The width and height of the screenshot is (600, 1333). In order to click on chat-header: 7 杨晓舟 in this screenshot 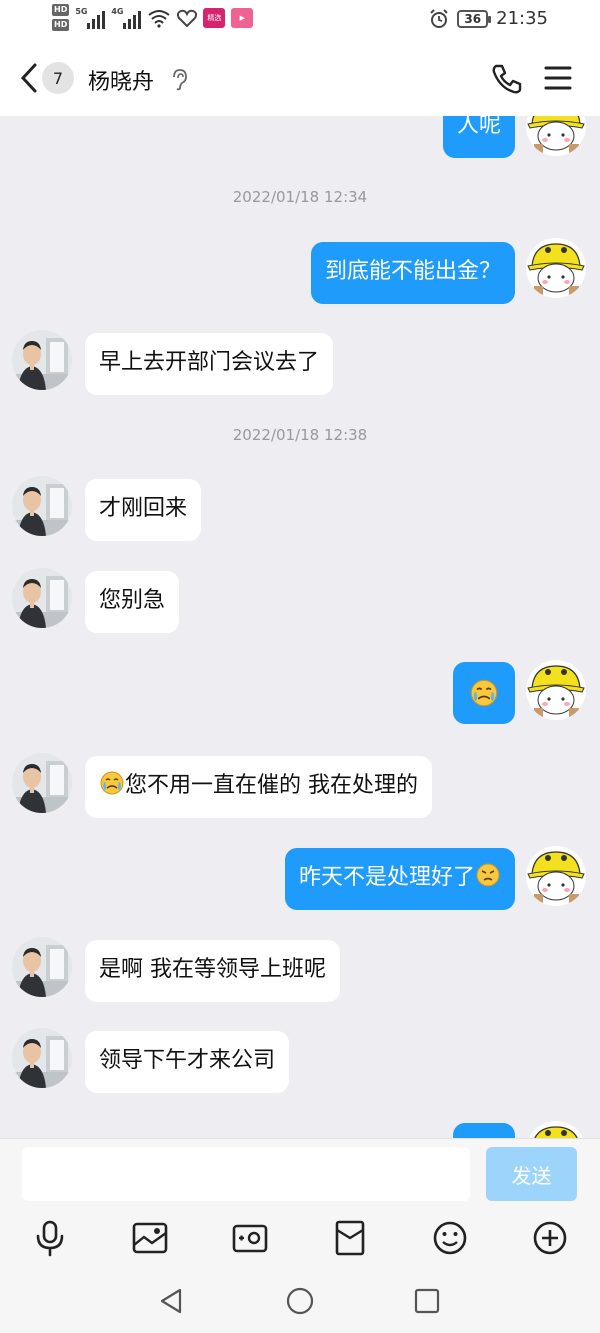, I will do `click(300, 78)`.